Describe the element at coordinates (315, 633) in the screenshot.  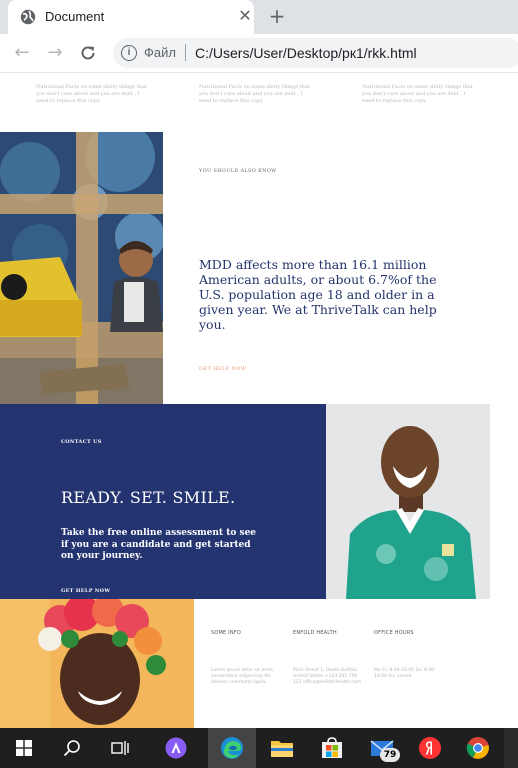
I see `footer-heading-health: ENFOLD HEALTH` at that location.